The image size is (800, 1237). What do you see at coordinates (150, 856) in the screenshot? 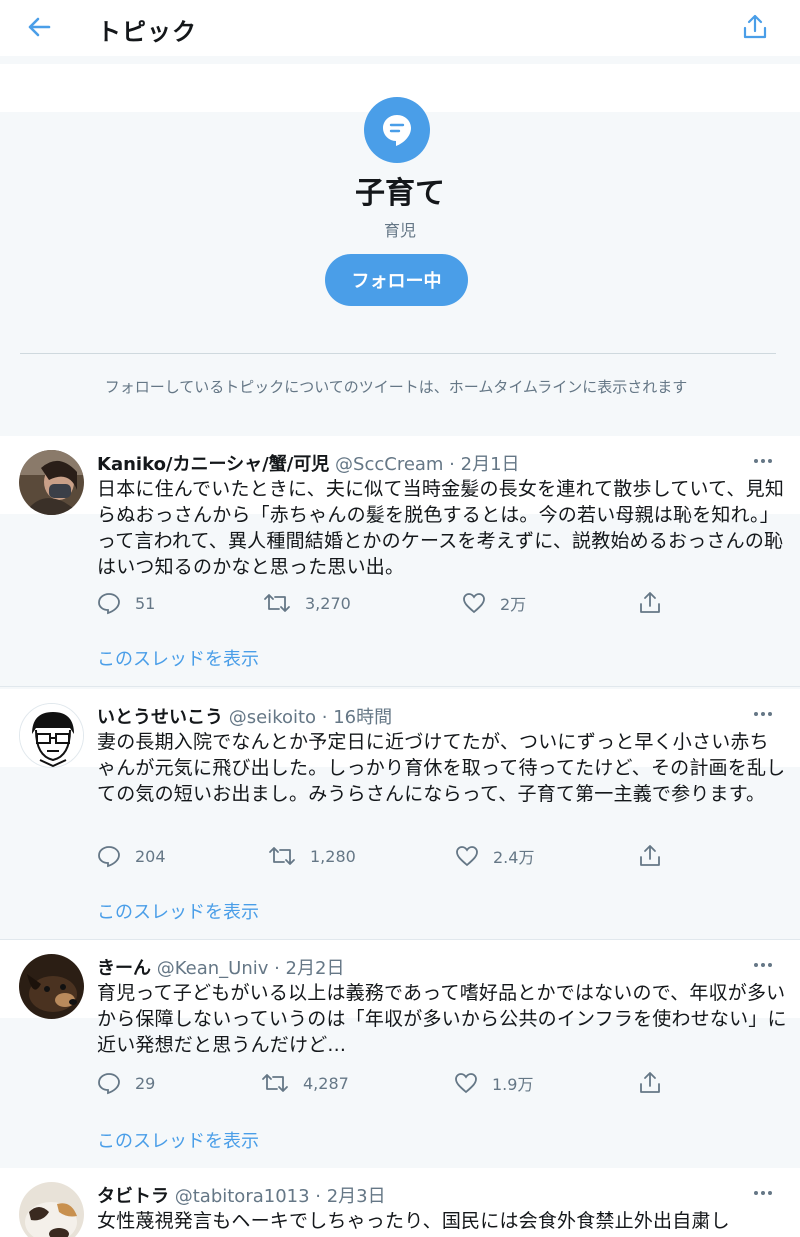
I see `reply-count: 204` at bounding box center [150, 856].